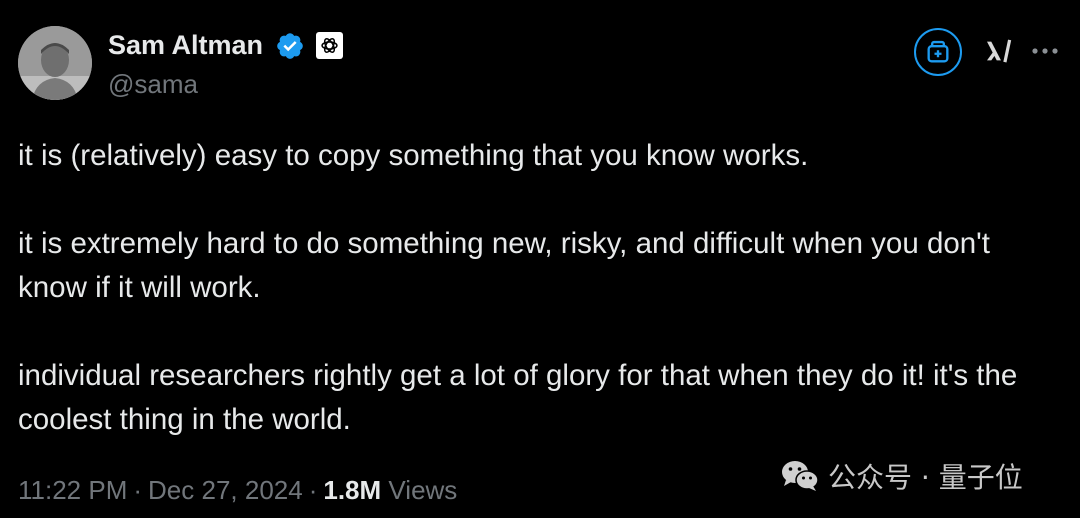  What do you see at coordinates (1045, 51) in the screenshot?
I see `more-dots-icon` at bounding box center [1045, 51].